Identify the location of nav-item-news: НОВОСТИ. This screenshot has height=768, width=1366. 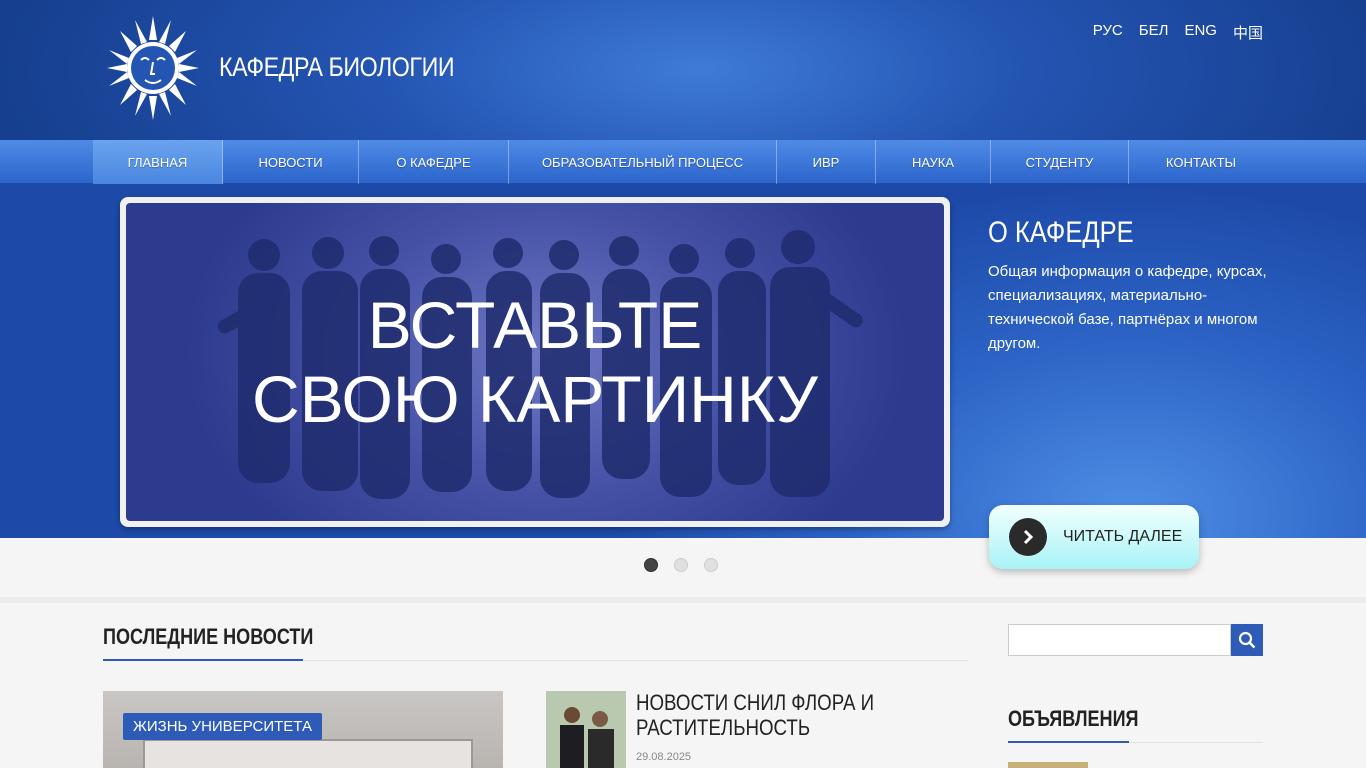
(291, 162).